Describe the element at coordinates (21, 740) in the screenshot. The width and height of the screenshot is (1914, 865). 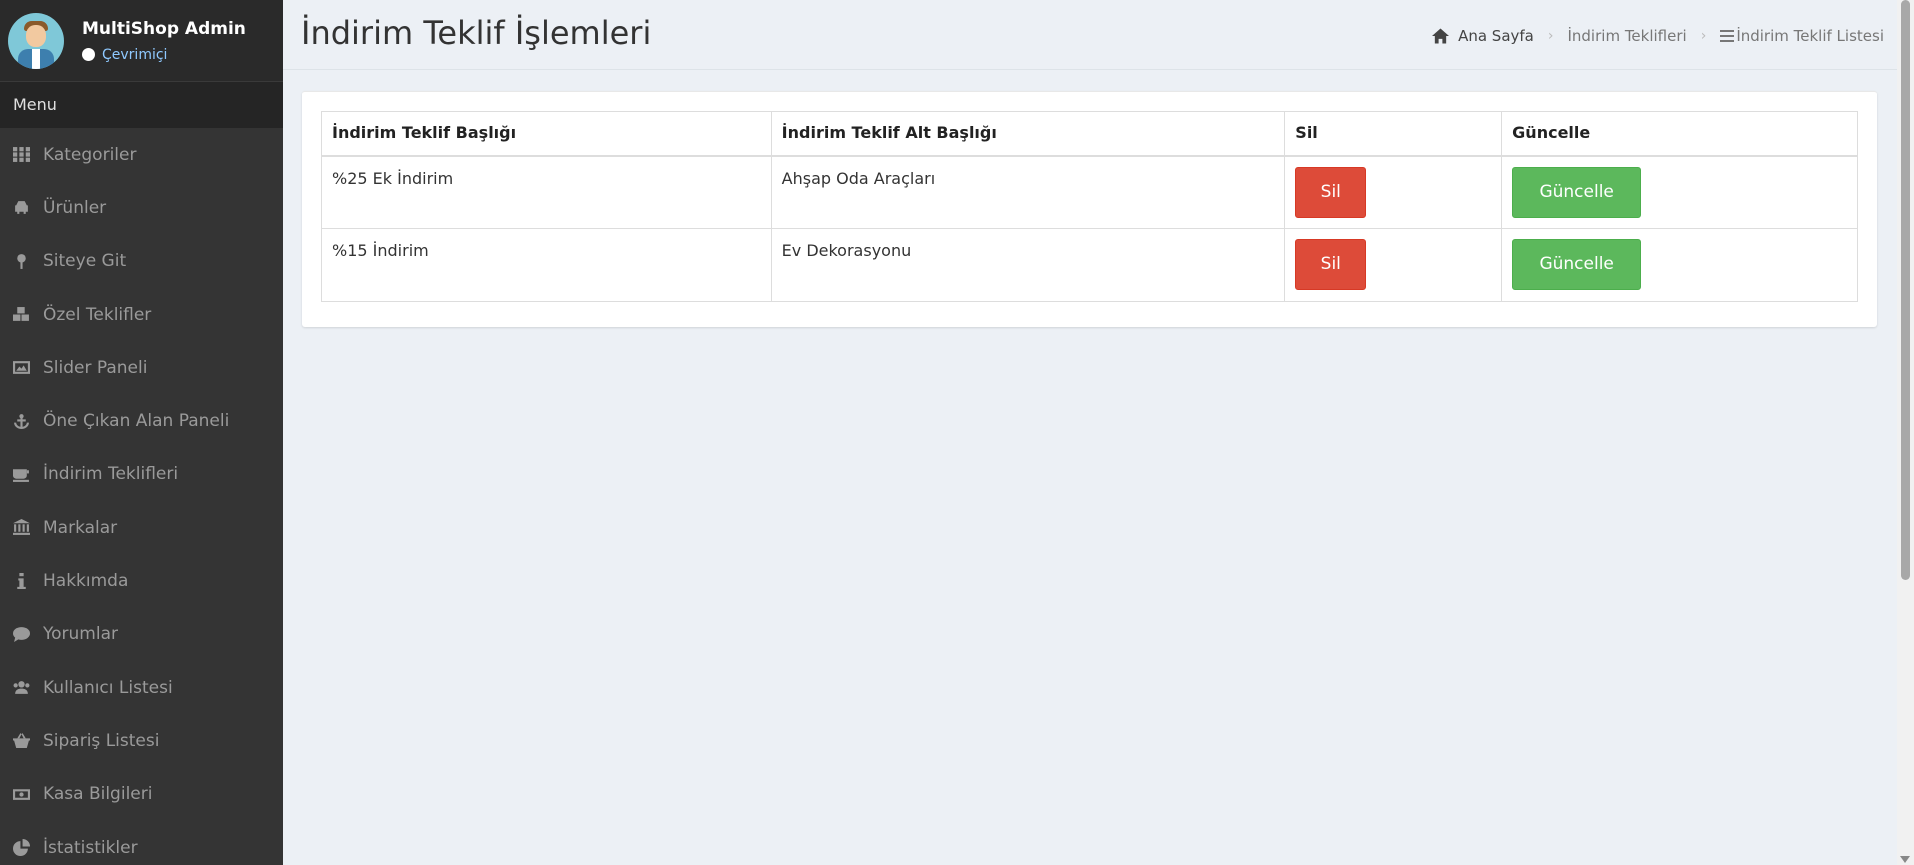
I see `basket-icon` at that location.